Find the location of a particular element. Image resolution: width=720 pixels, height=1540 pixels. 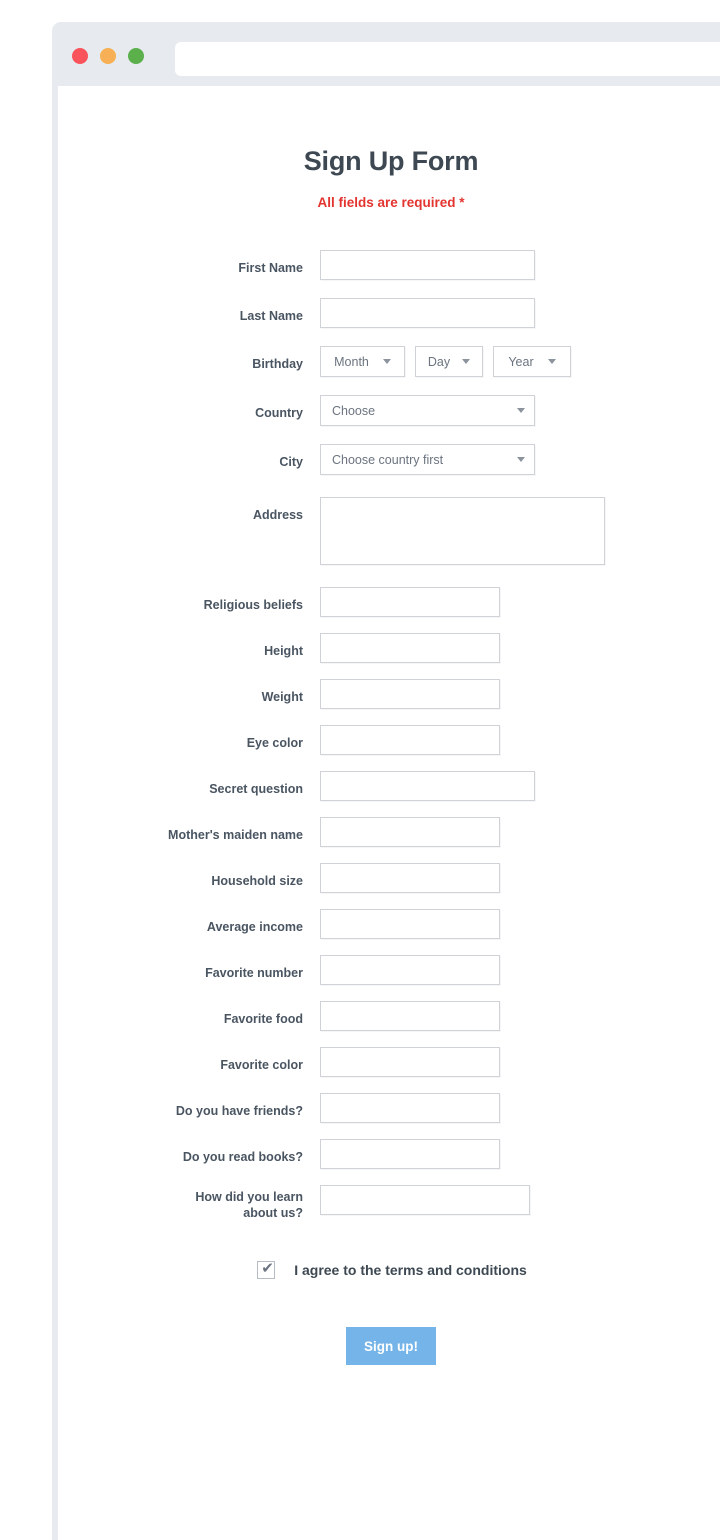

city-select: Choose country first is located at coordinates (427, 459).